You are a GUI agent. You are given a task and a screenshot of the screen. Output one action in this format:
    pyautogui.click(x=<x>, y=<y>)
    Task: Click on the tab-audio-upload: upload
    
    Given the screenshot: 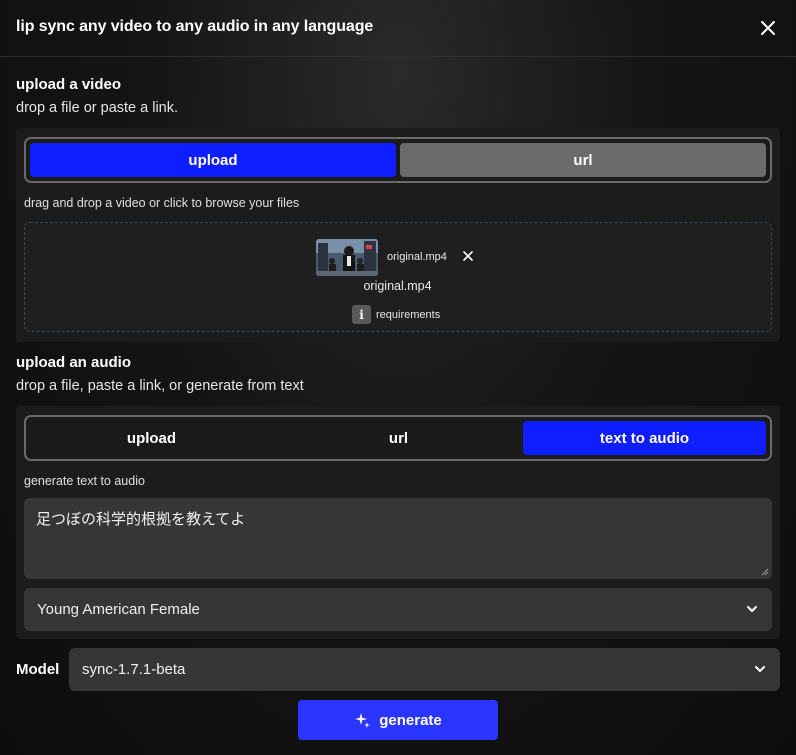 What is the action you would take?
    pyautogui.click(x=151, y=438)
    